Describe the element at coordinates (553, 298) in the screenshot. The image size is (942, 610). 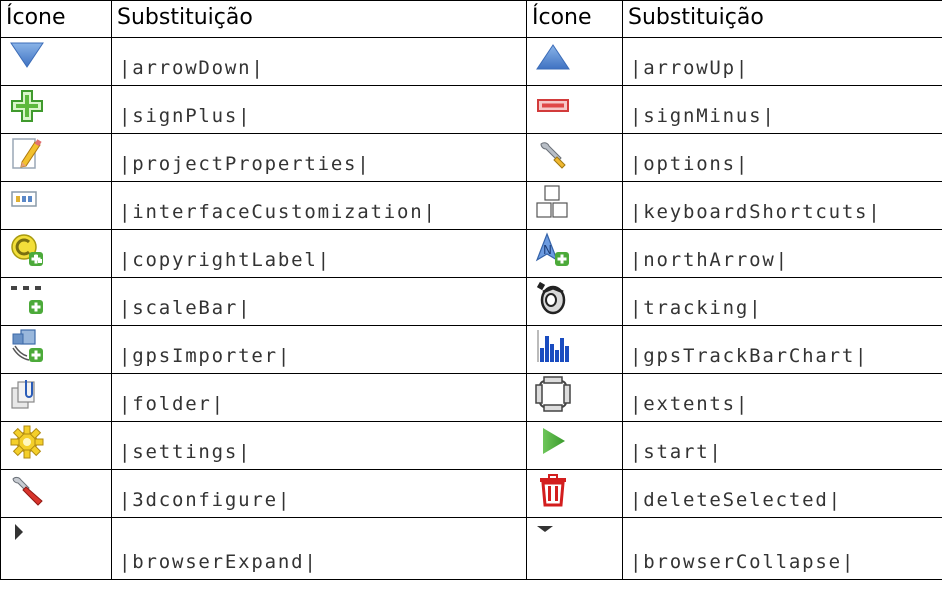
I see `tracking-icon` at that location.